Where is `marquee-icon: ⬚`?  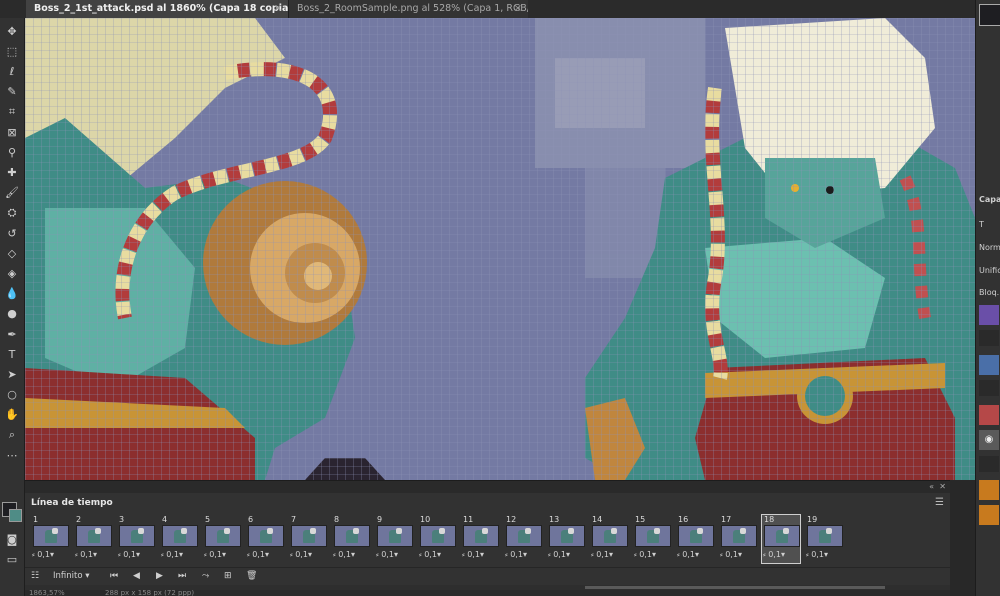 marquee-icon: ⬚ is located at coordinates (12, 51).